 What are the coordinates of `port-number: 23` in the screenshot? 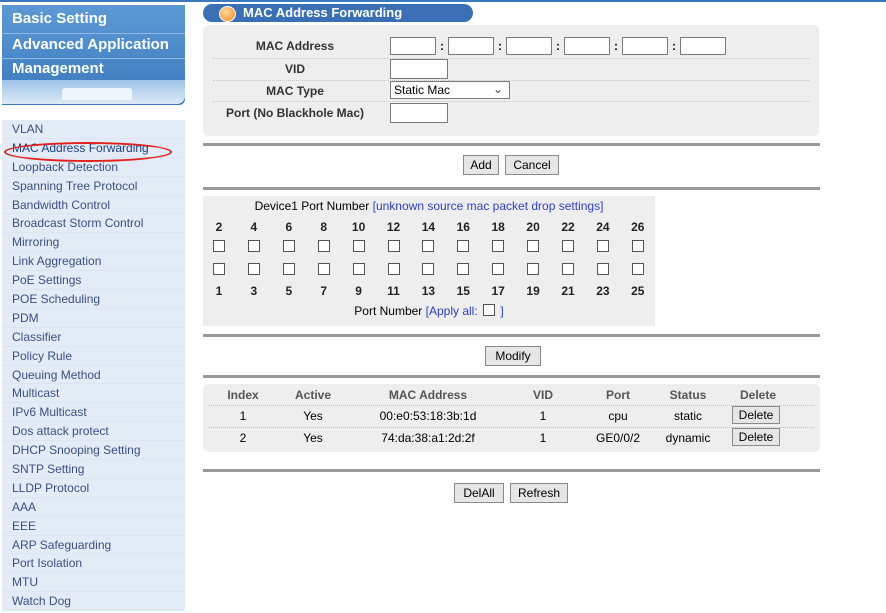 It's located at (603, 291).